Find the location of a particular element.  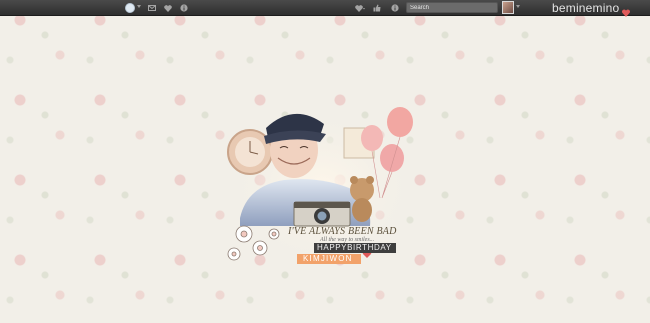

name-banner: KIMJIWON is located at coordinates (329, 259).